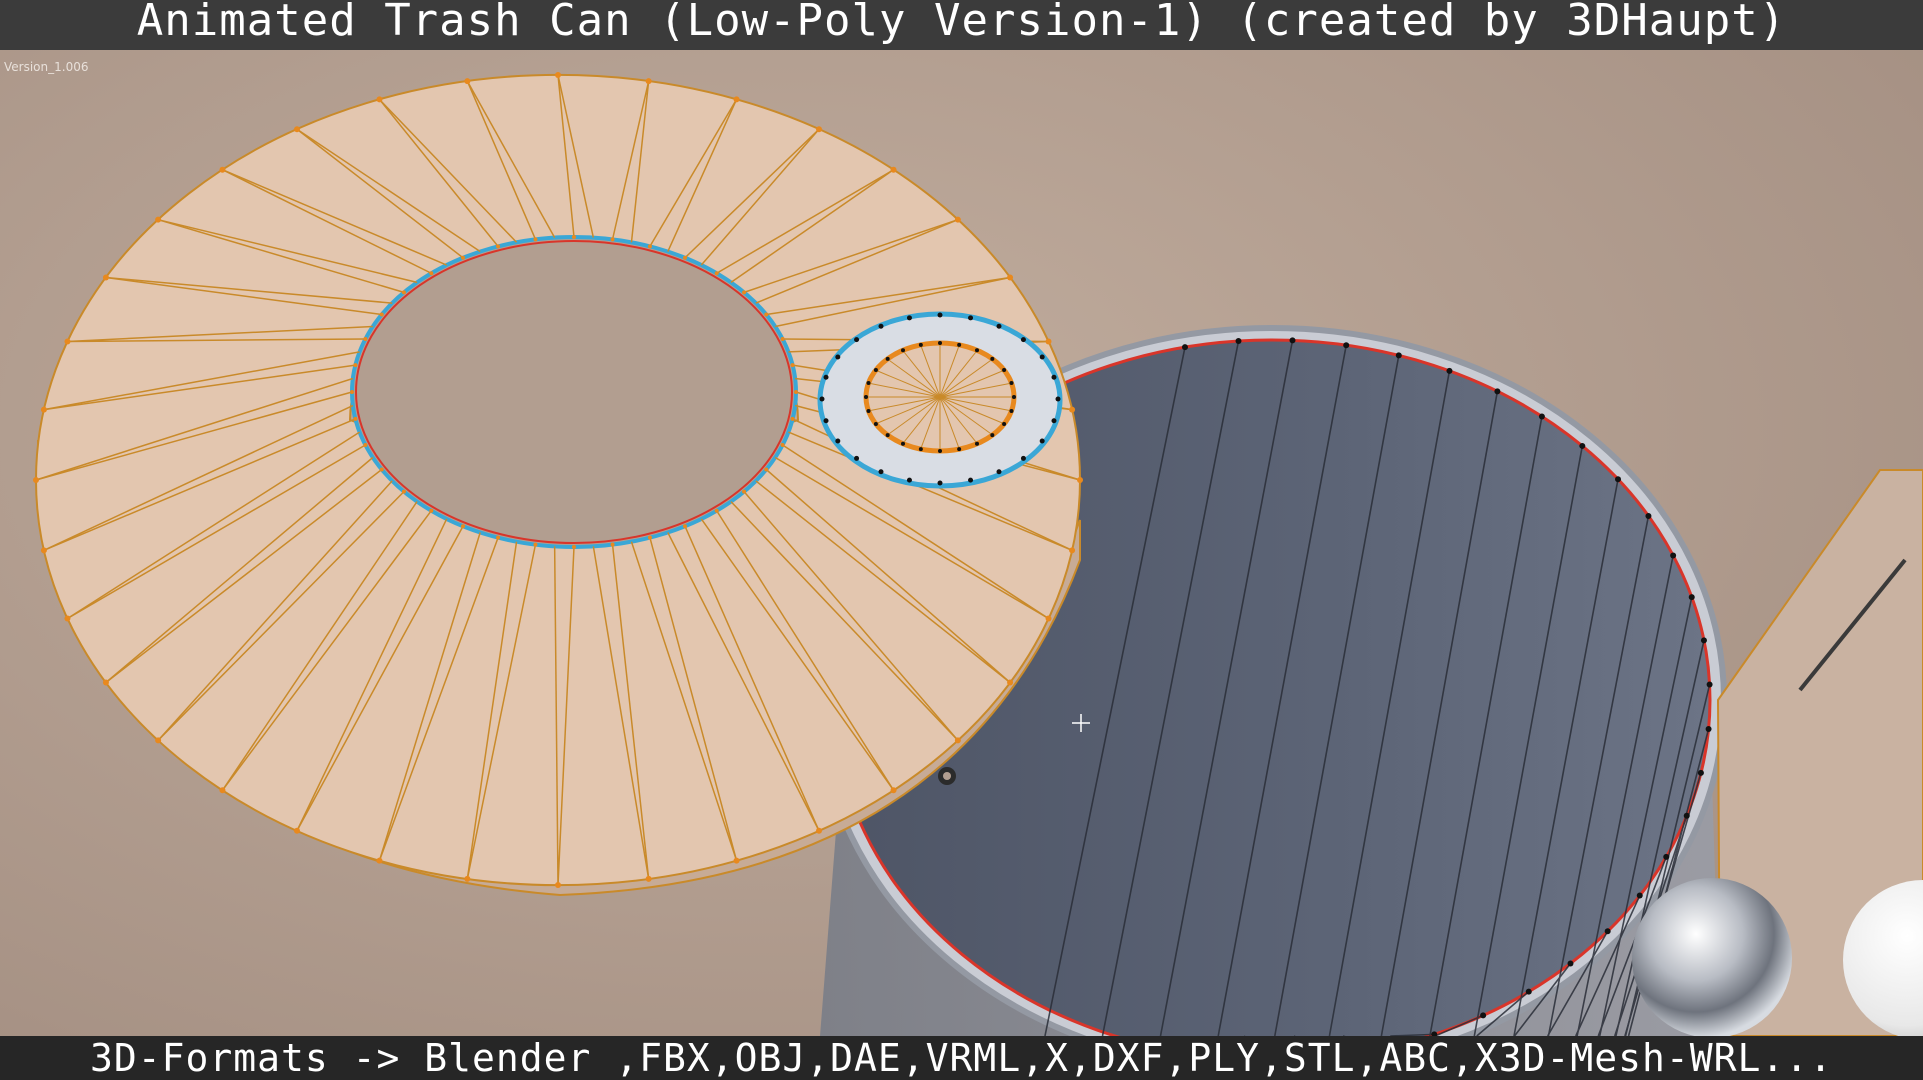 The height and width of the screenshot is (1080, 1923). I want to click on lid-opening, so click(574, 392).